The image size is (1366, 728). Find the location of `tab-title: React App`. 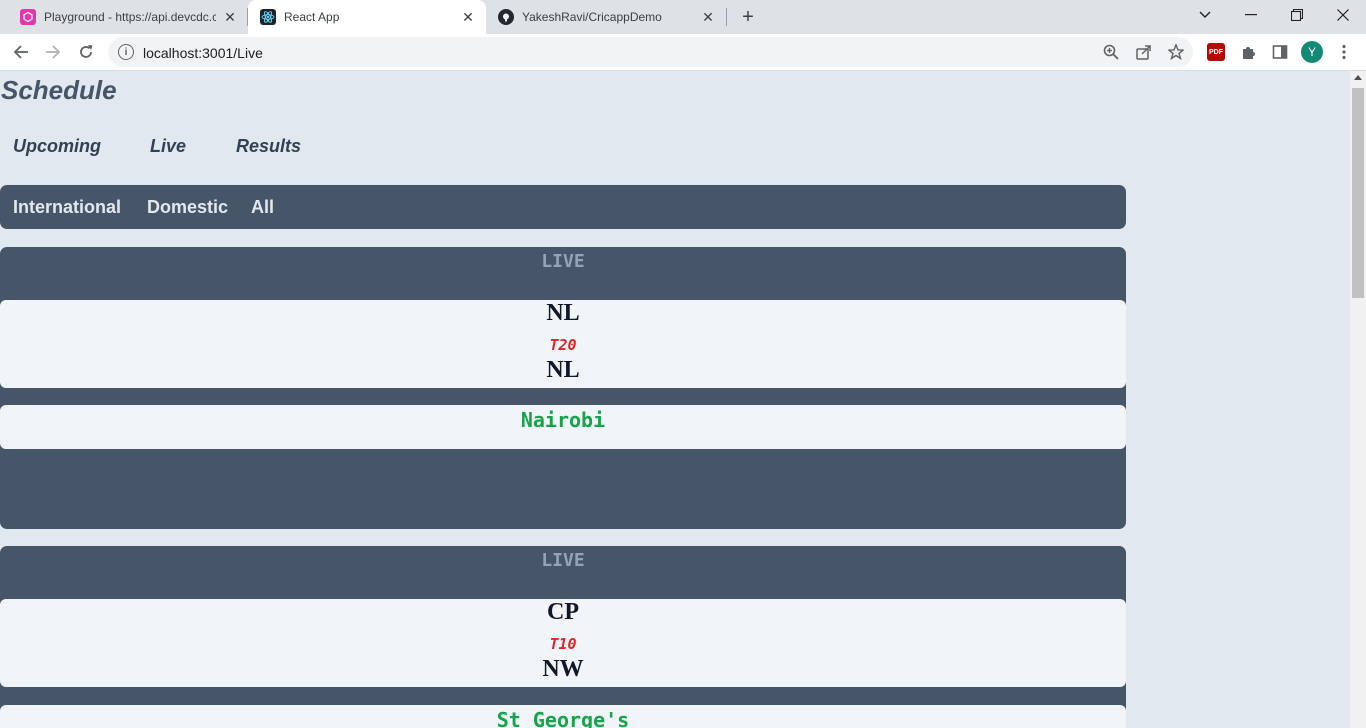

tab-title: React App is located at coordinates (312, 17).